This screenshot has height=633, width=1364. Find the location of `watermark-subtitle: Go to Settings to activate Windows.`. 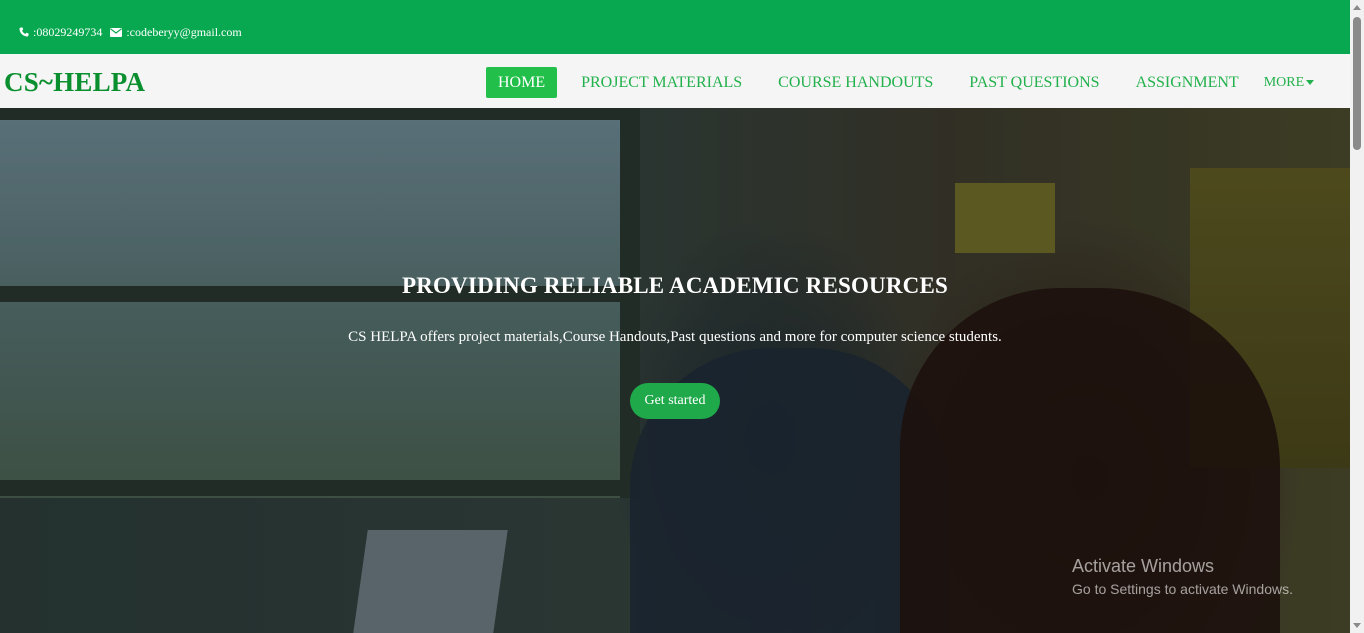

watermark-subtitle: Go to Settings to activate Windows. is located at coordinates (1182, 589).